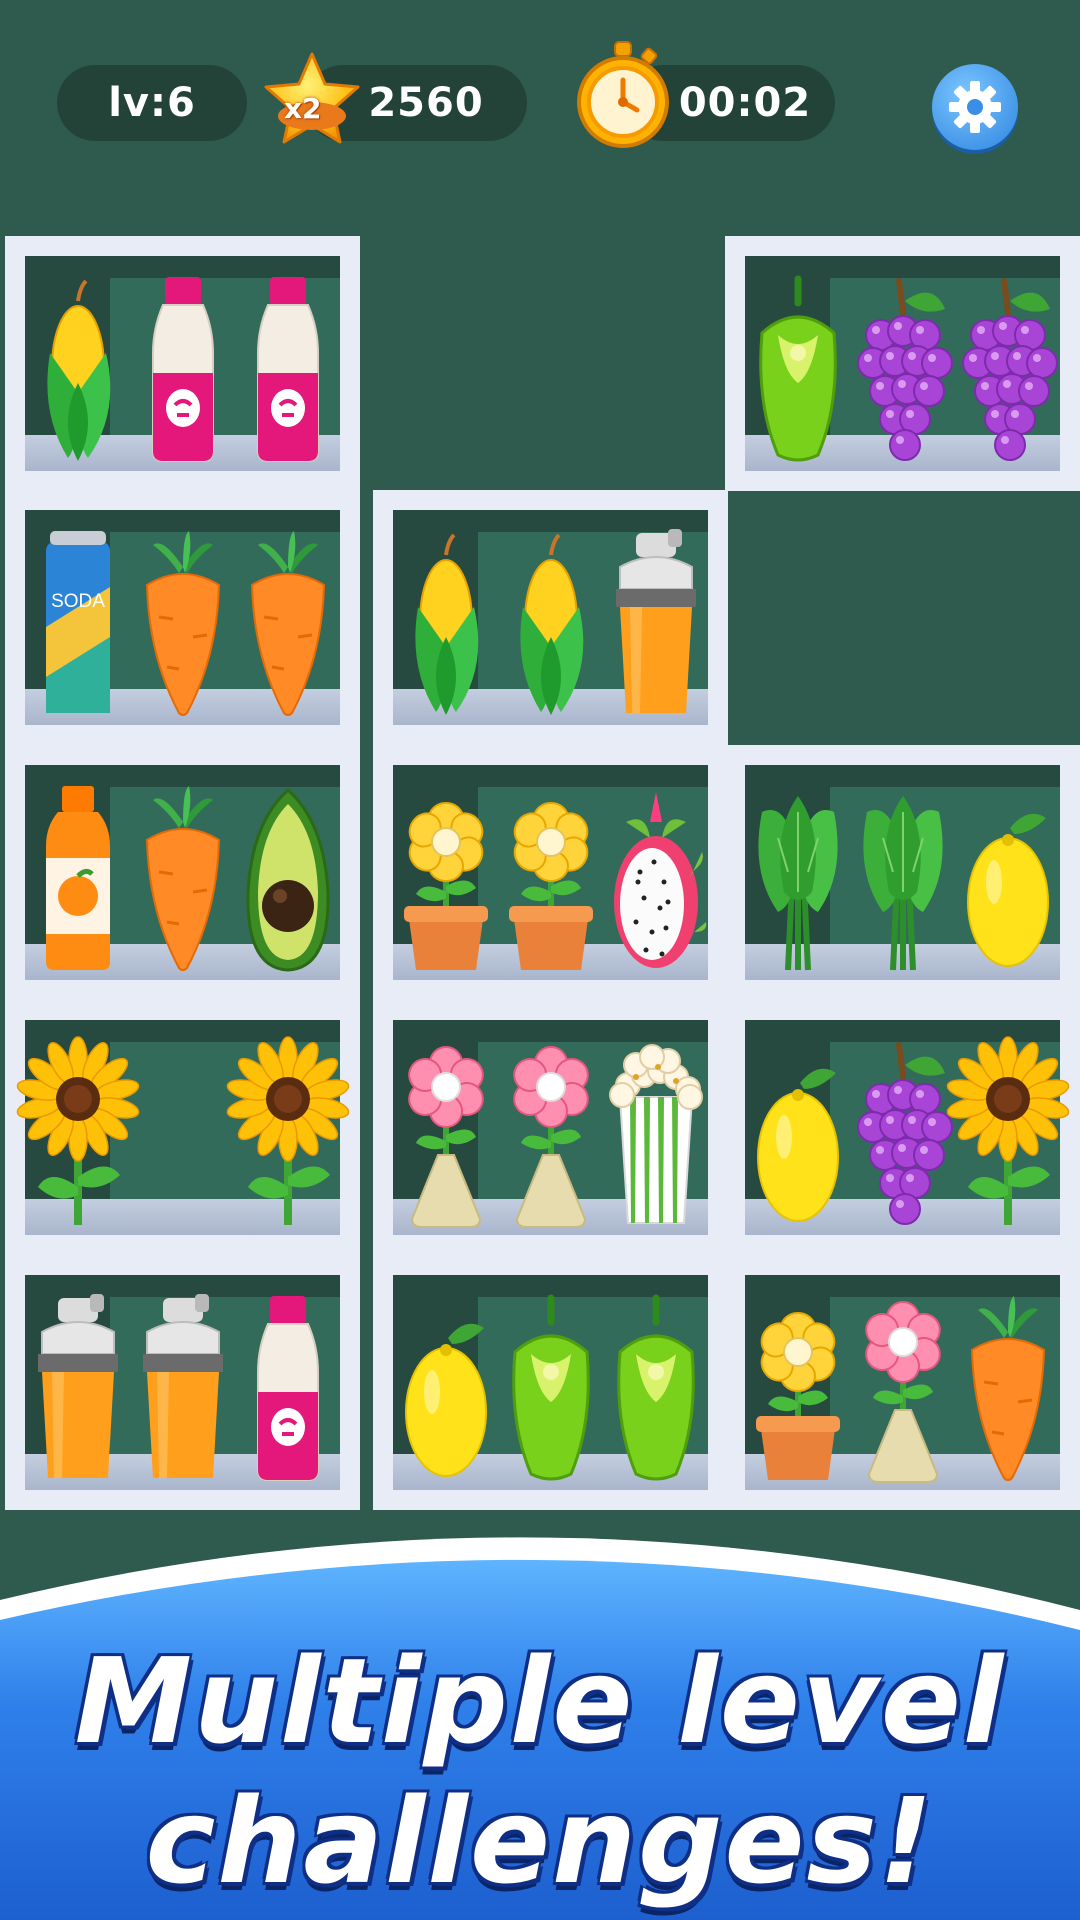  I want to click on shelf-r3-c2, so click(902, 1127).